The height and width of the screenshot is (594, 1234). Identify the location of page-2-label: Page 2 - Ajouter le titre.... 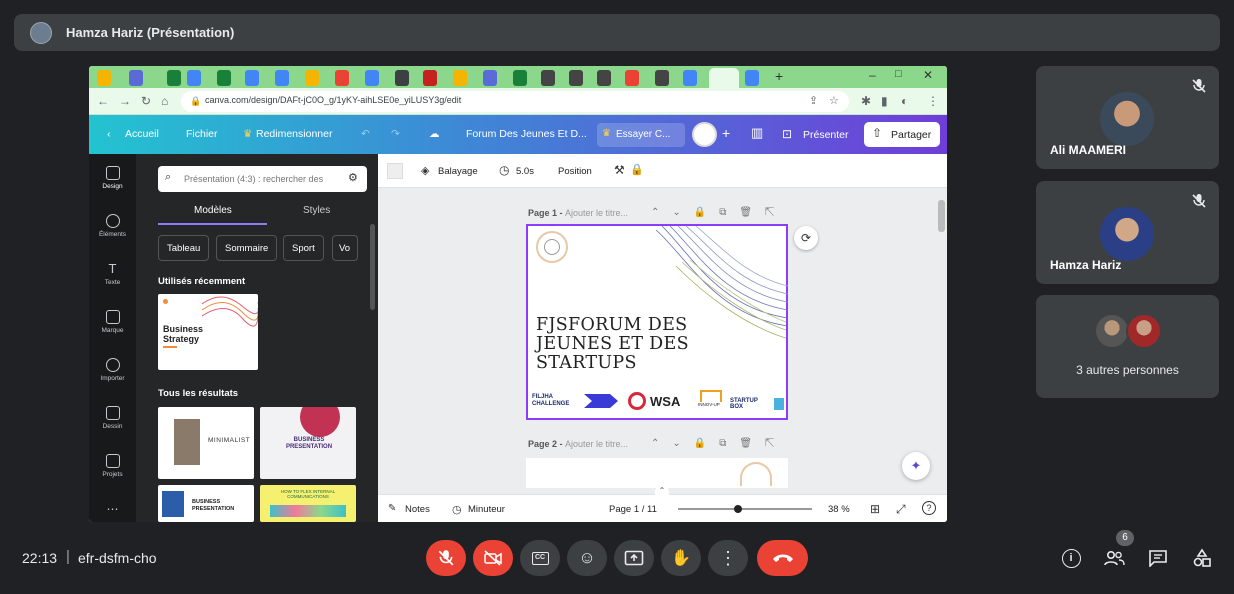
(578, 444).